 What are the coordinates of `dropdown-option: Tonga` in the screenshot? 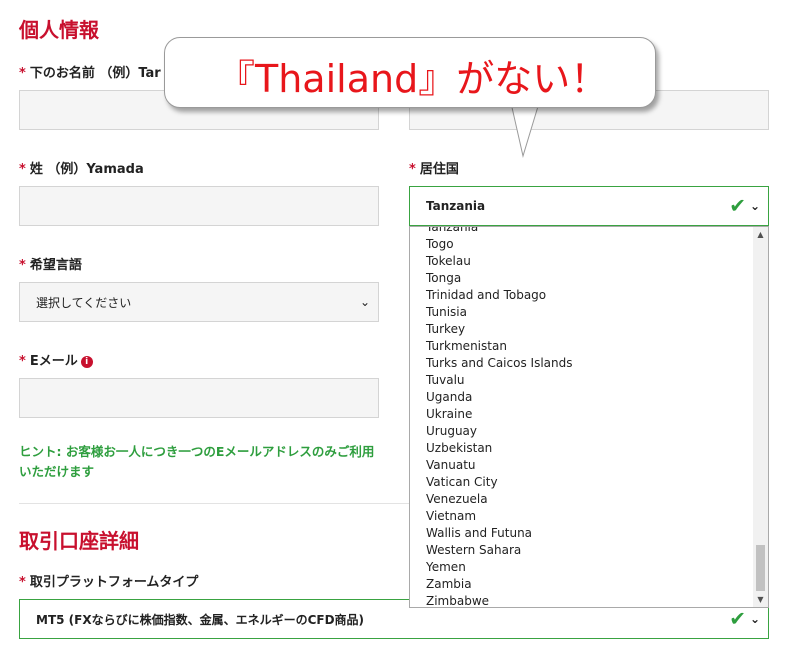 It's located at (589, 278).